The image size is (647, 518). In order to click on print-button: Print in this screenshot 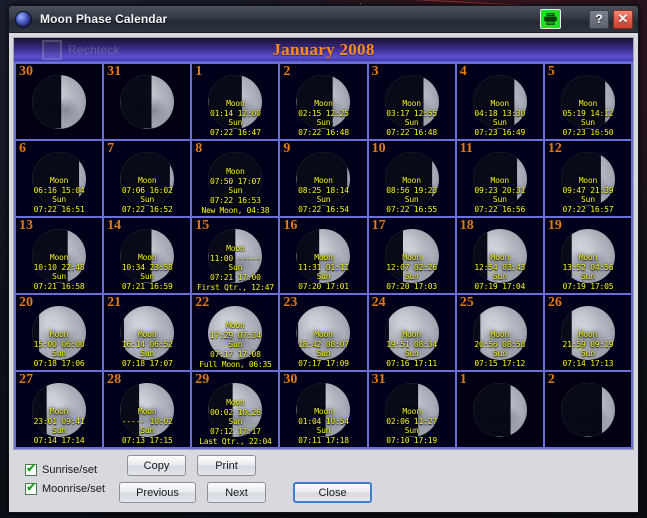, I will do `click(226, 465)`.